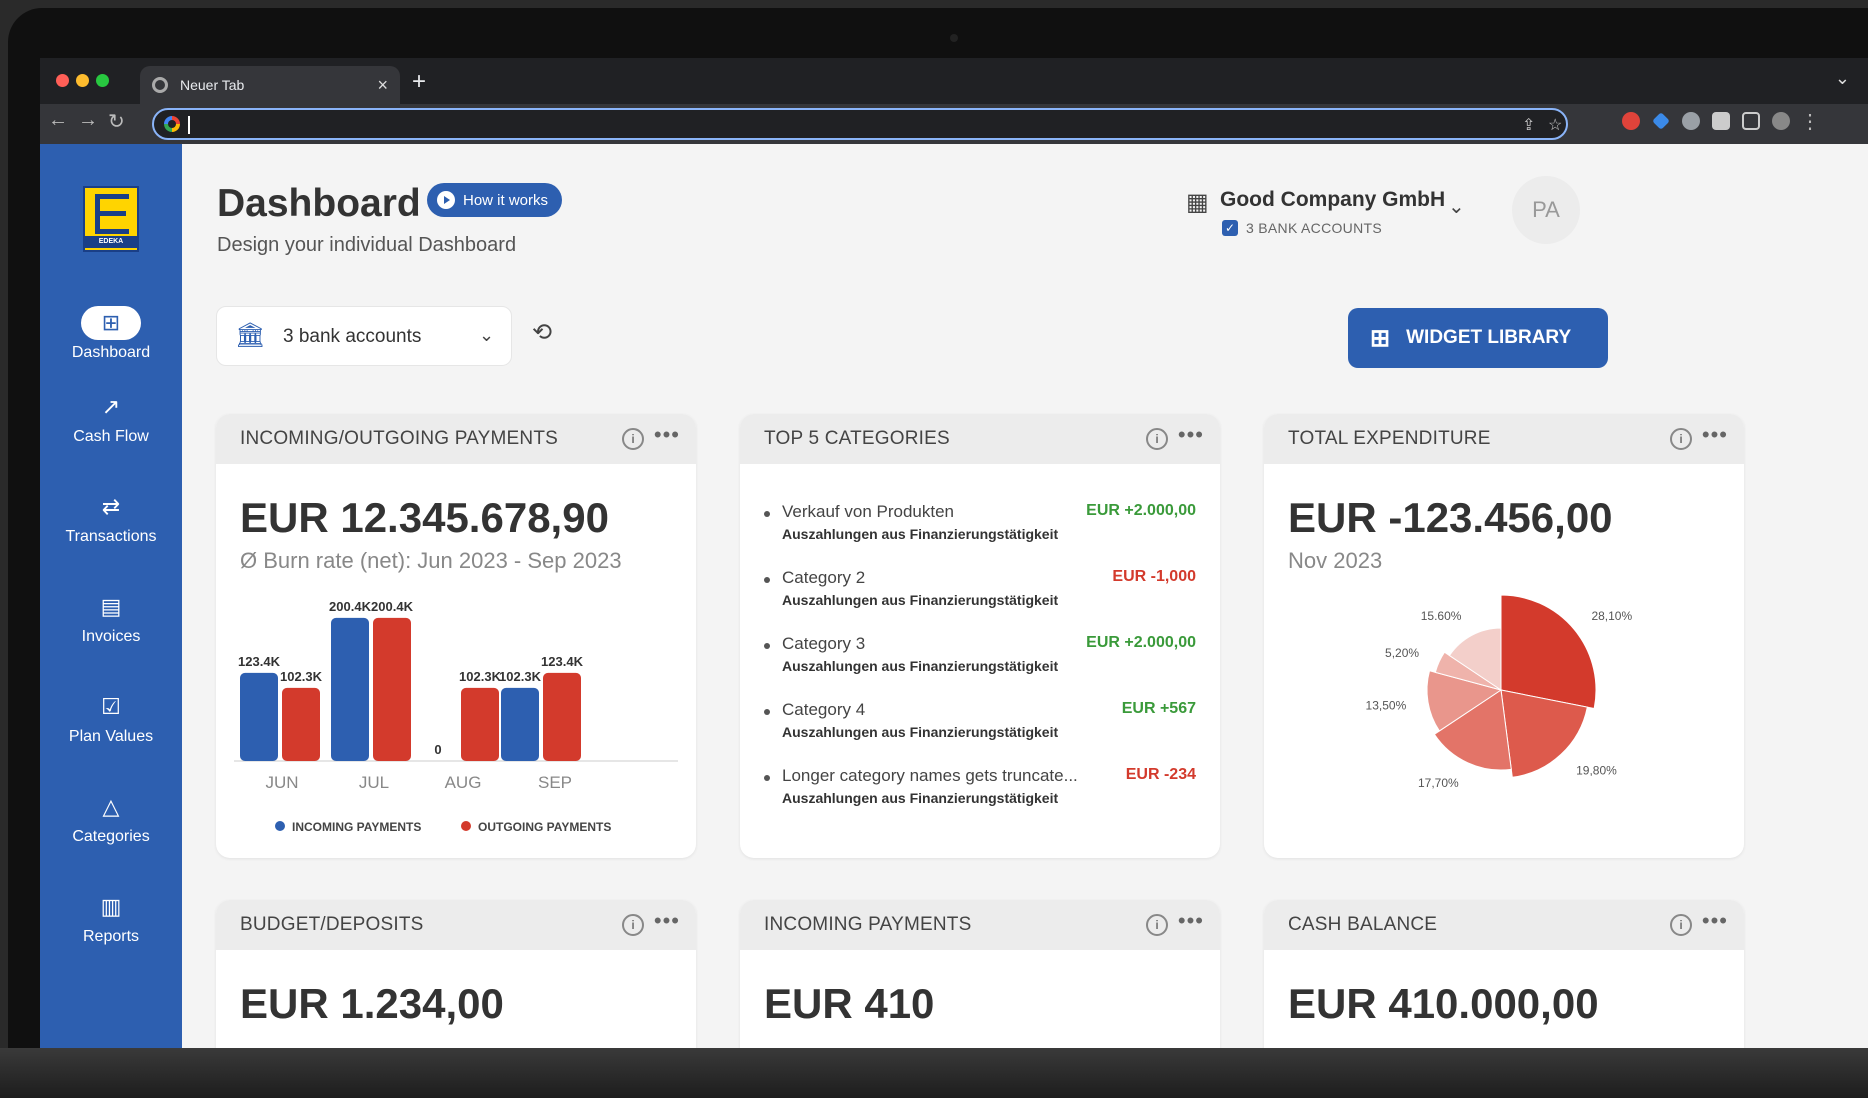 Image resolution: width=1868 pixels, height=1098 pixels. What do you see at coordinates (466, 826) in the screenshot?
I see `legend-swatch` at bounding box center [466, 826].